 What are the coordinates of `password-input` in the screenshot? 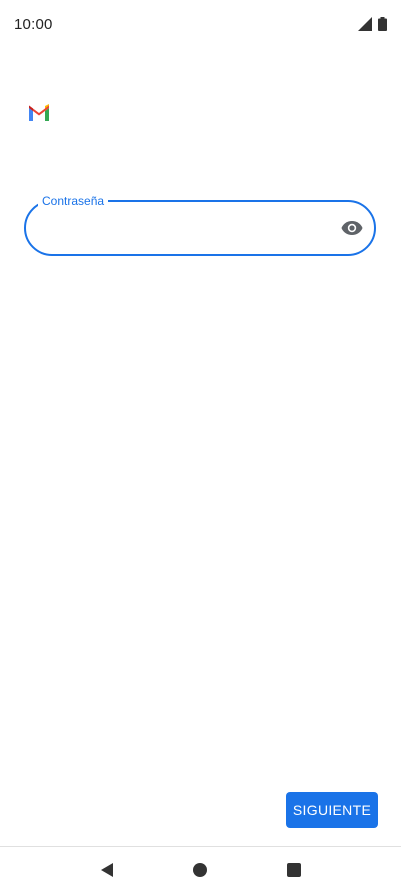 It's located at (189, 229).